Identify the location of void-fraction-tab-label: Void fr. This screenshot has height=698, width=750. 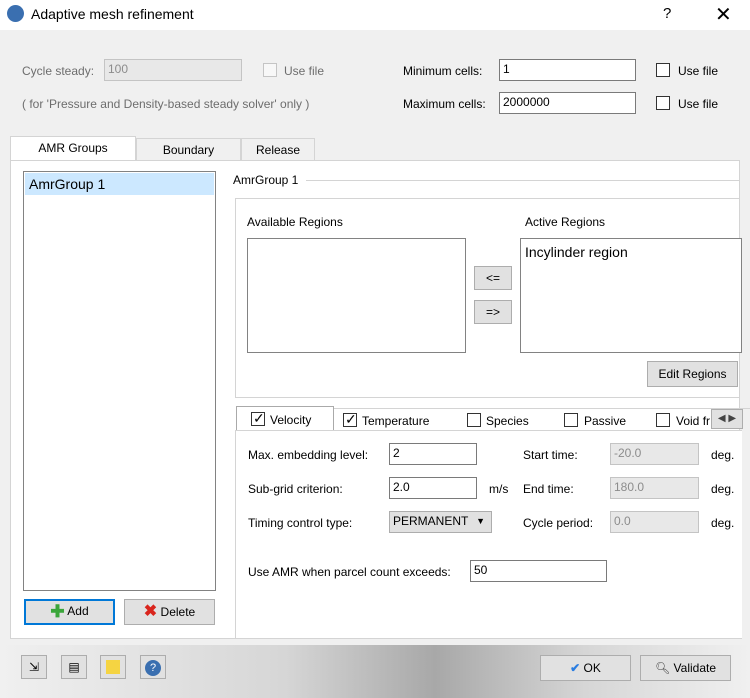
(693, 421).